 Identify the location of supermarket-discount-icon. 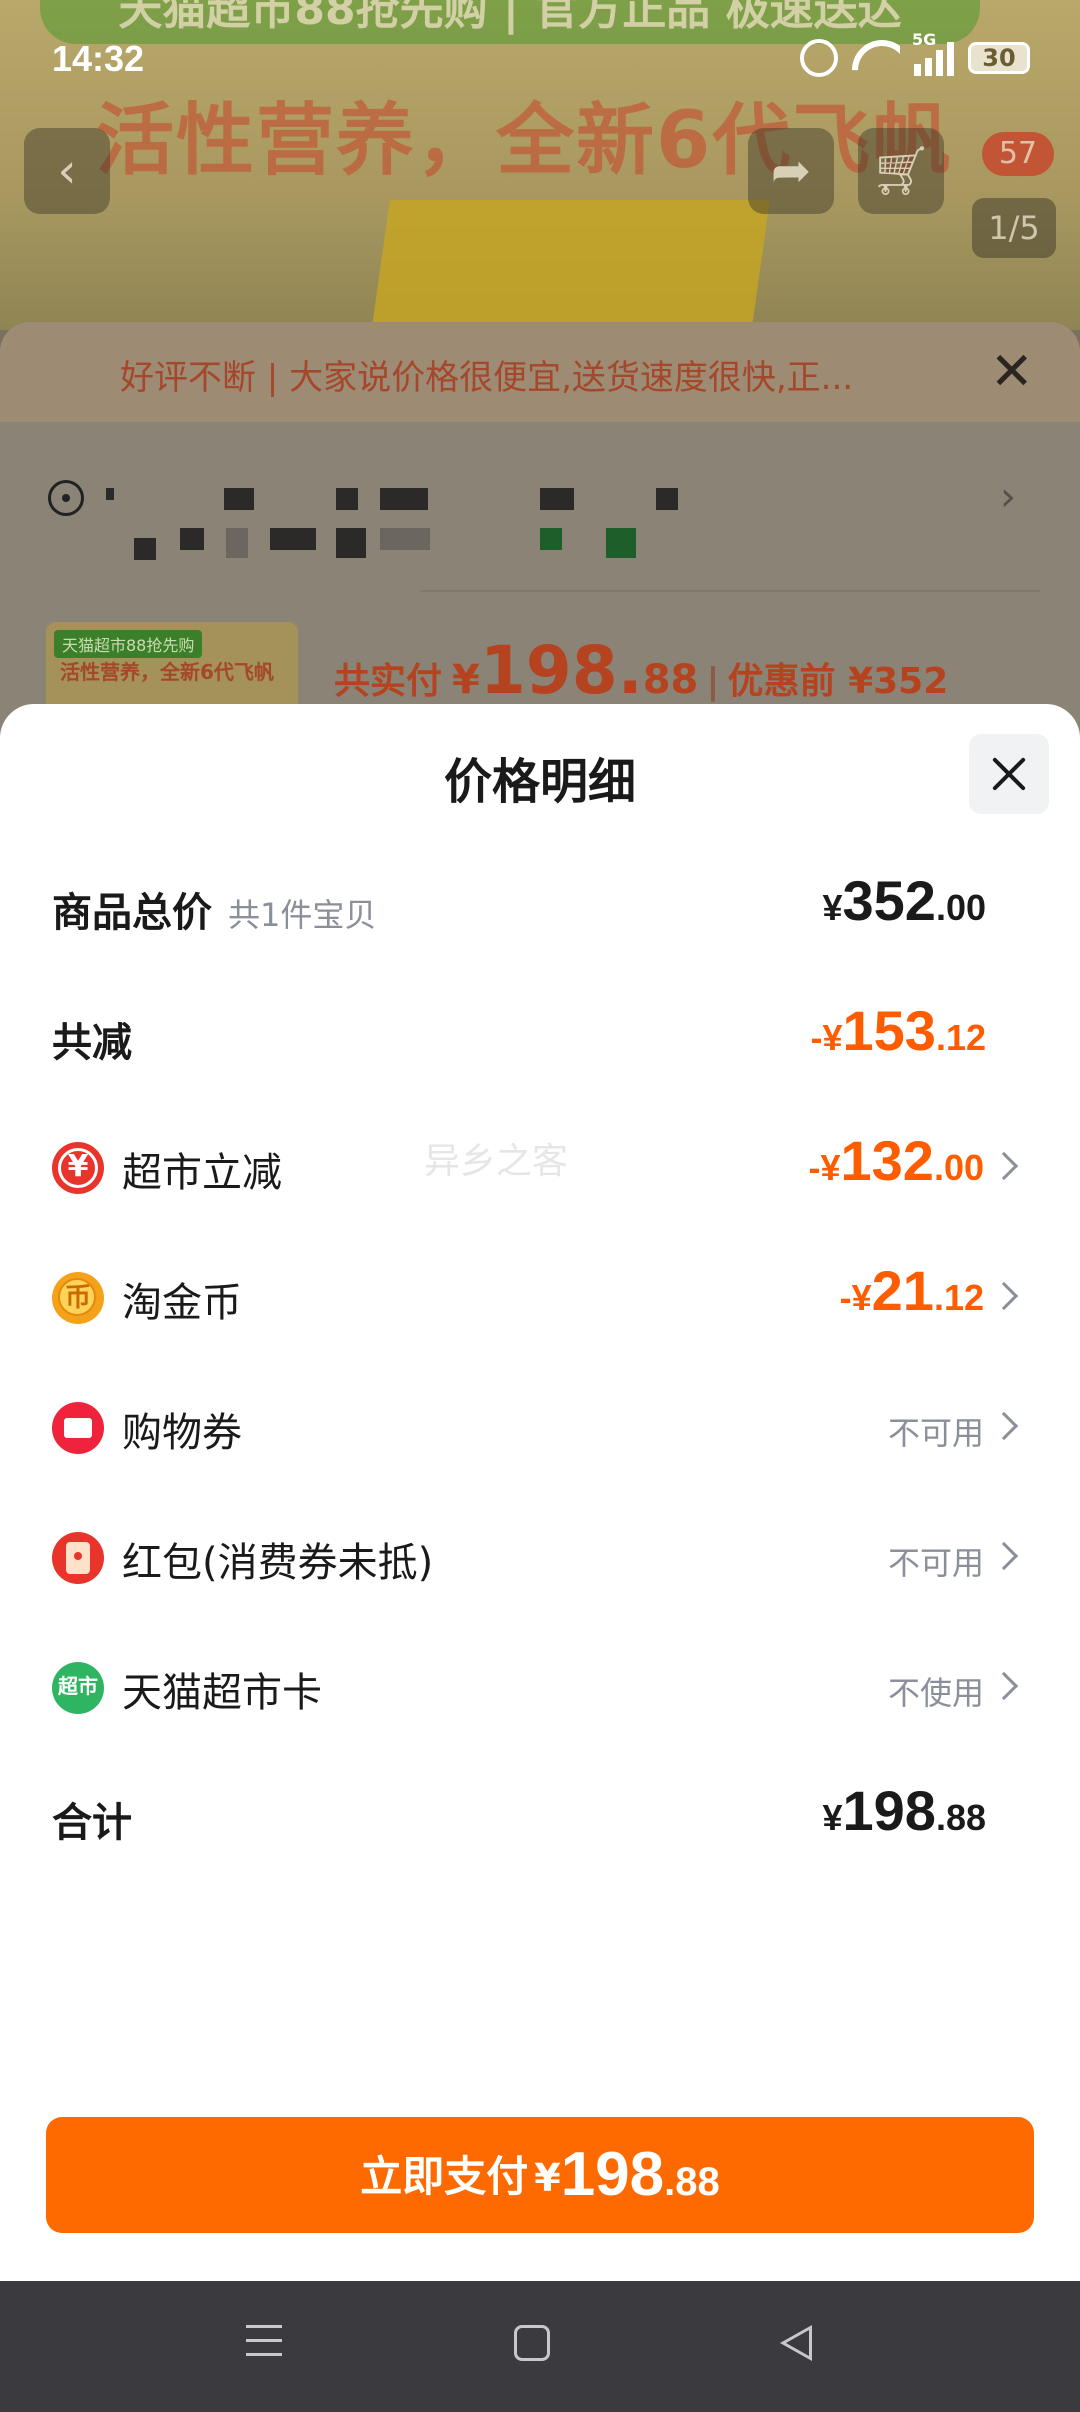
(78, 1168).